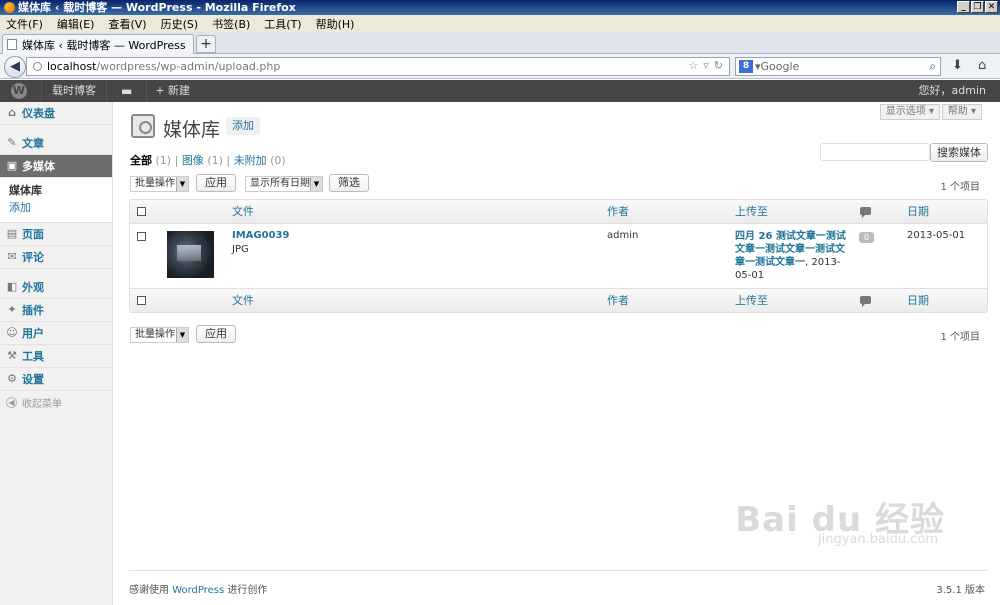 This screenshot has width=1000, height=605. I want to click on menu-file: 文件(F), so click(24, 24).